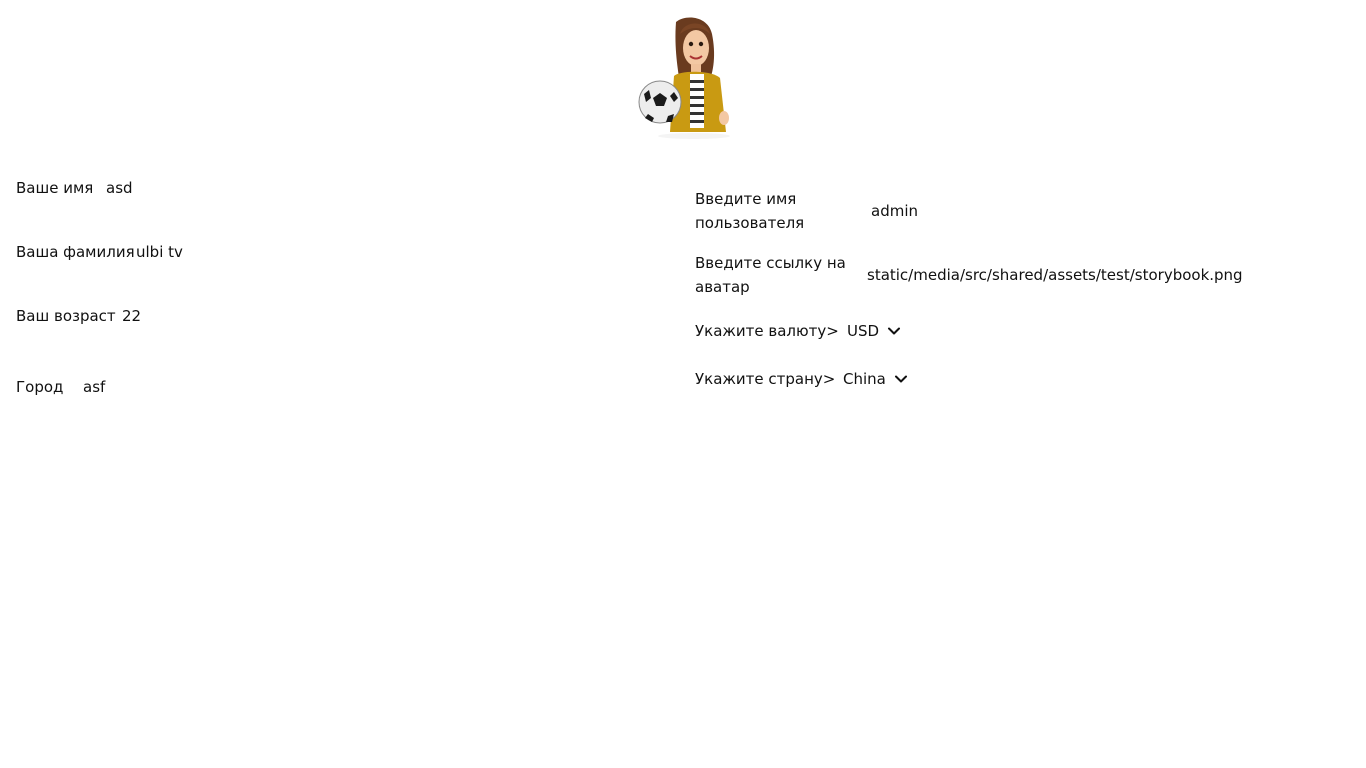 The width and height of the screenshot is (1366, 768). I want to click on currency-select: USD, so click(874, 331).